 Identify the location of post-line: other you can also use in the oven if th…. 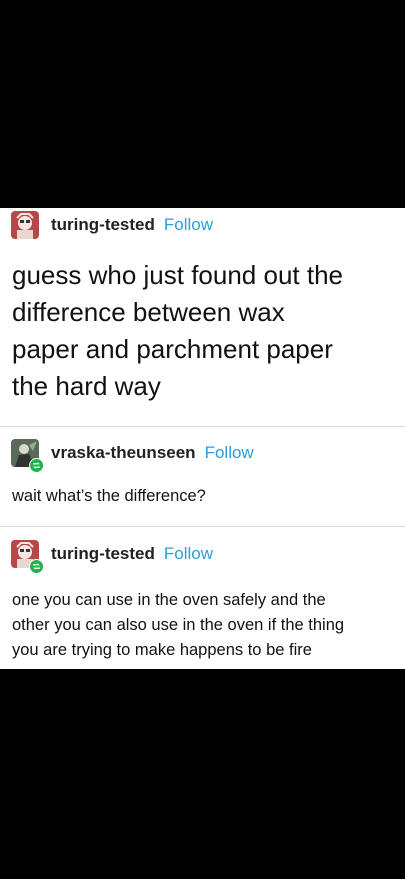
(178, 625).